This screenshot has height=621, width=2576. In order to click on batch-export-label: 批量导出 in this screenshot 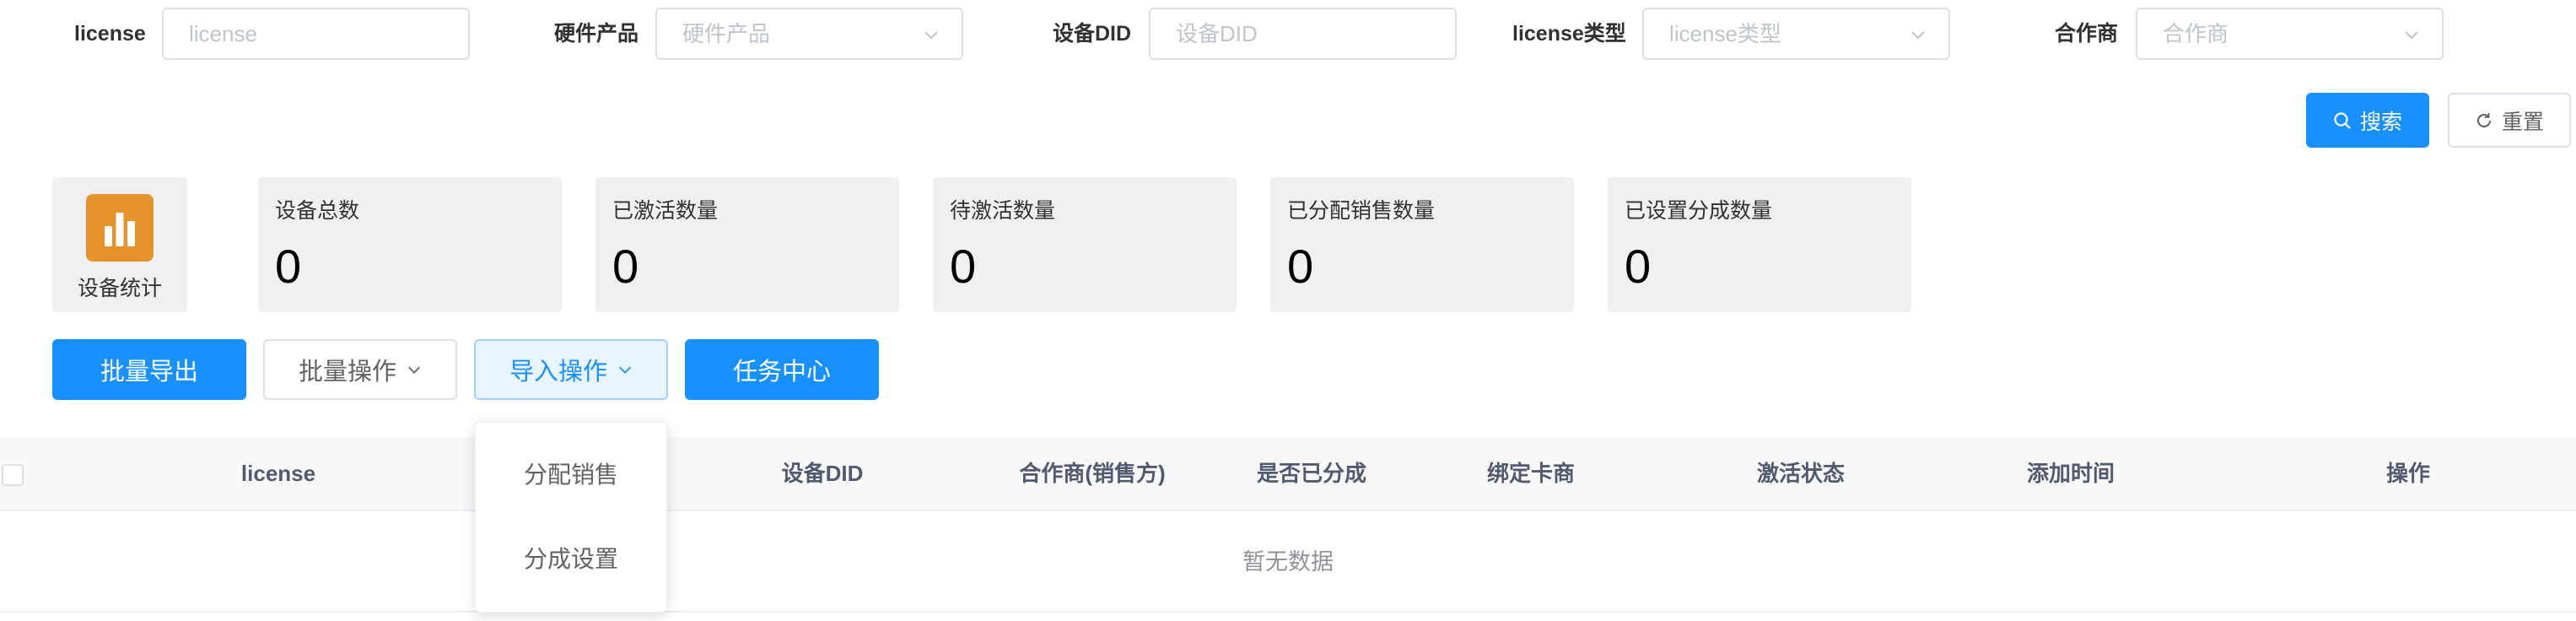, I will do `click(149, 372)`.